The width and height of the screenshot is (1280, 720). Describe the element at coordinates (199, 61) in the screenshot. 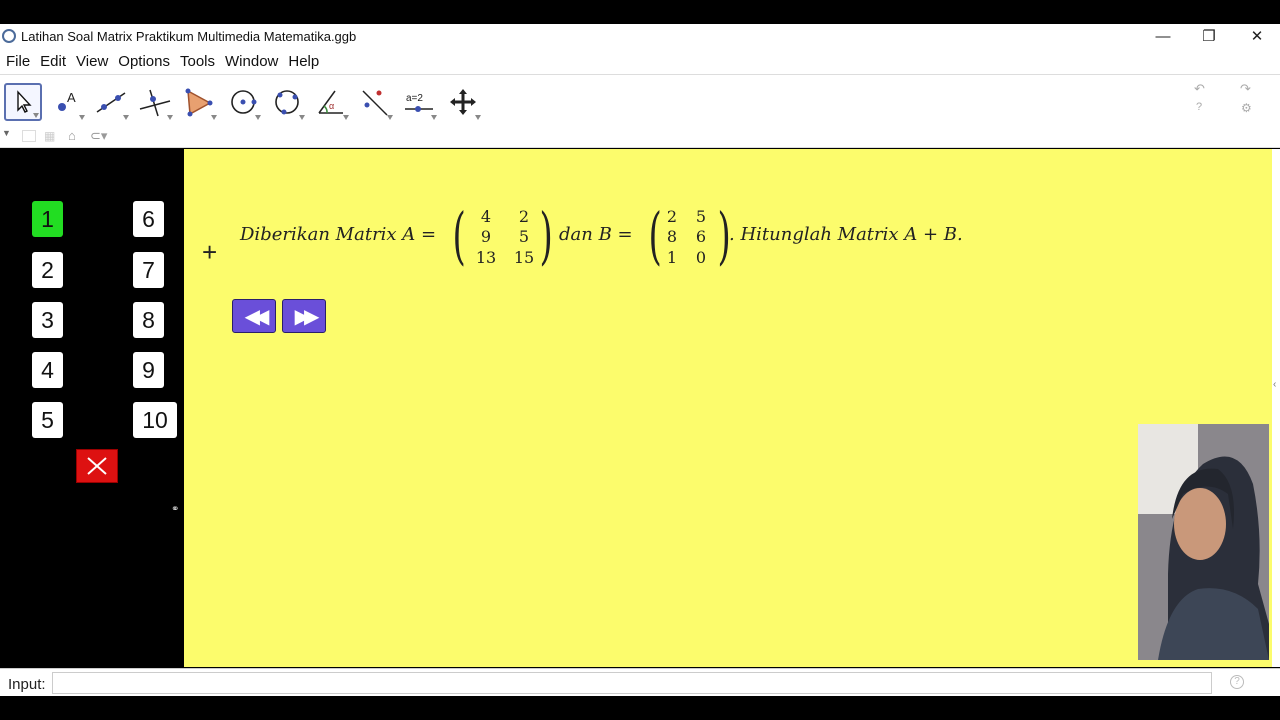

I see `menu-tools: Tools` at that location.